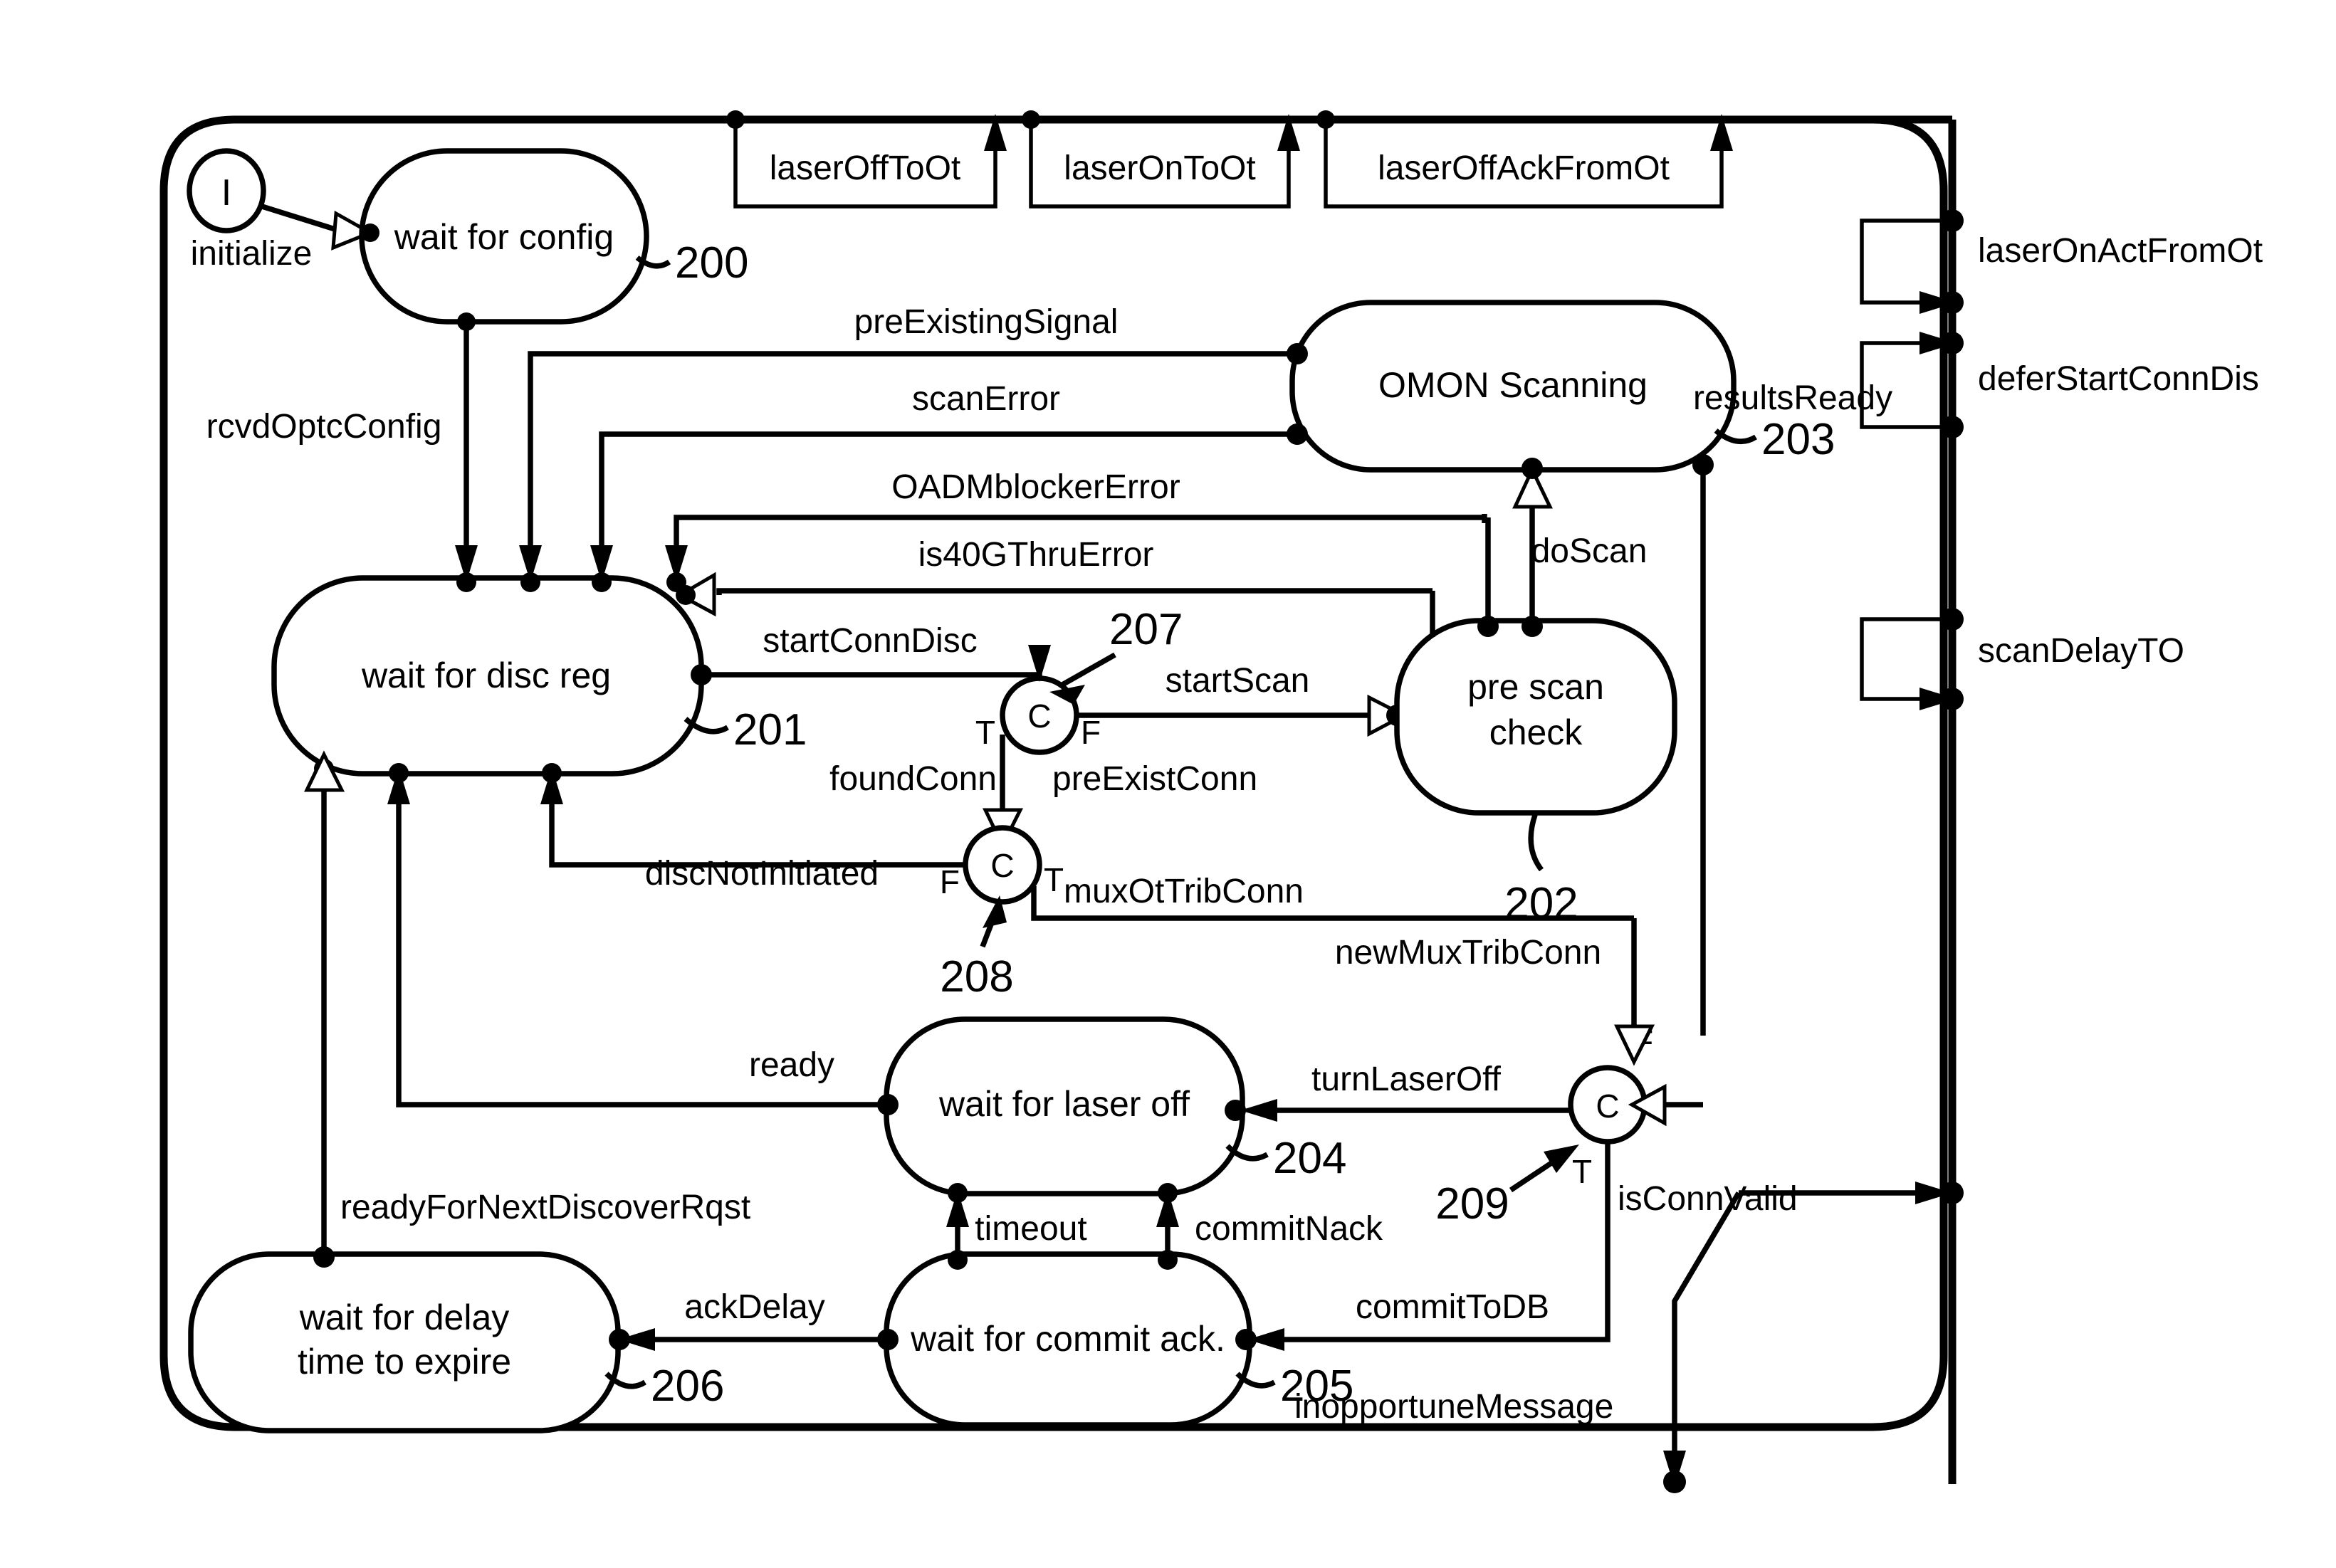 This screenshot has width=2336, height=1568. I want to click on ref-203-label: 203, so click(1798, 439).